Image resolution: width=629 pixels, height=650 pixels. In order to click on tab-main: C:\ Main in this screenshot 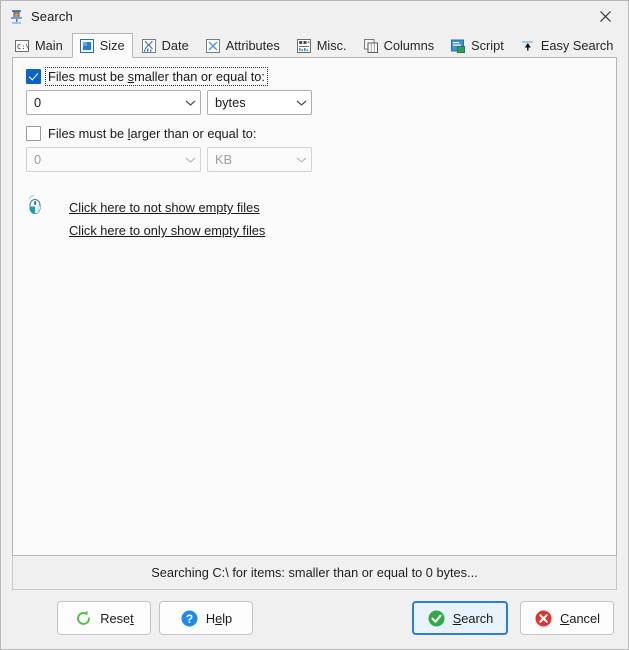, I will do `click(39, 45)`.